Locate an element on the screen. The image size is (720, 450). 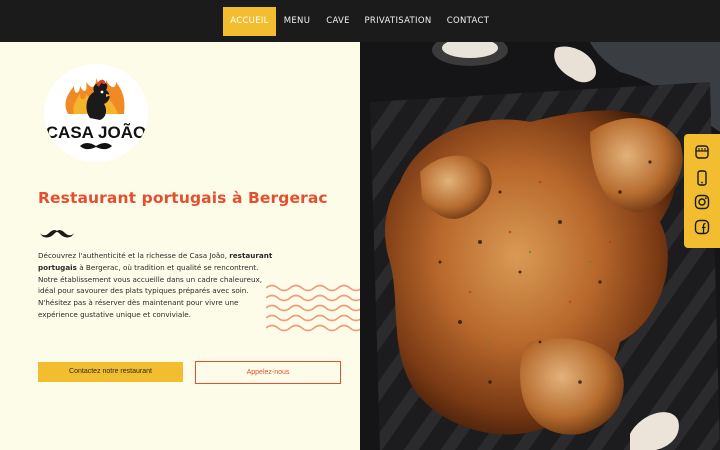
nav-item-menu: MENU is located at coordinates (297, 21).